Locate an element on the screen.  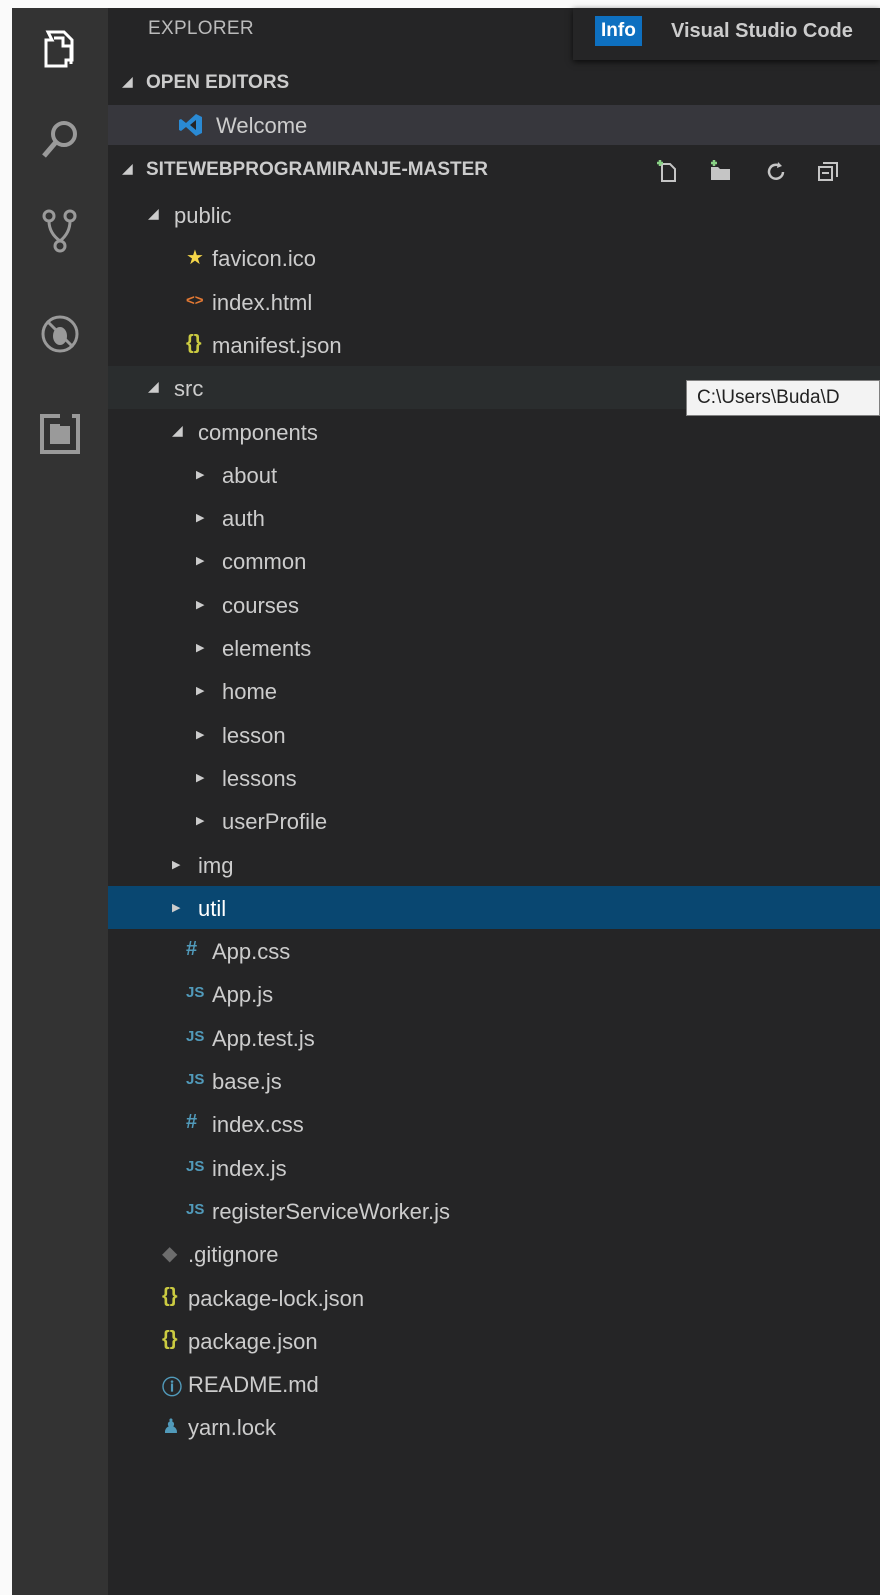
file-row: {} manifest.json is located at coordinates (494, 344).